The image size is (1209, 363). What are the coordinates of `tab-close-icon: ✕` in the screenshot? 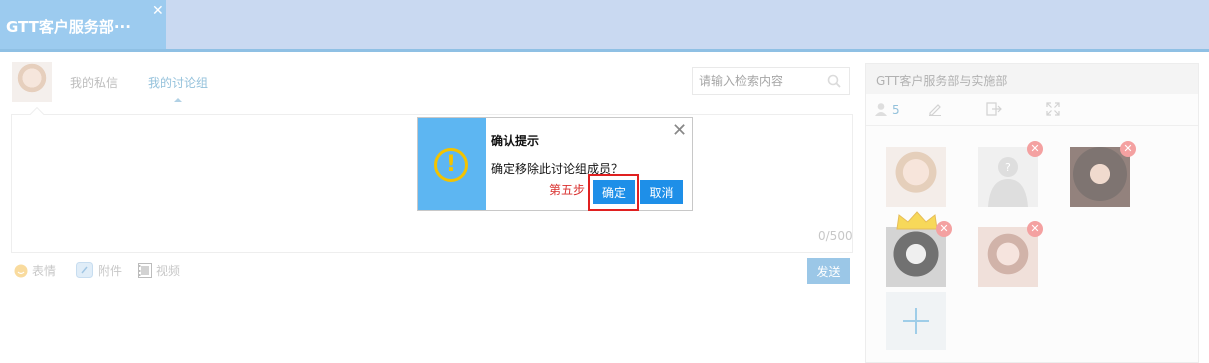 It's located at (158, 11).